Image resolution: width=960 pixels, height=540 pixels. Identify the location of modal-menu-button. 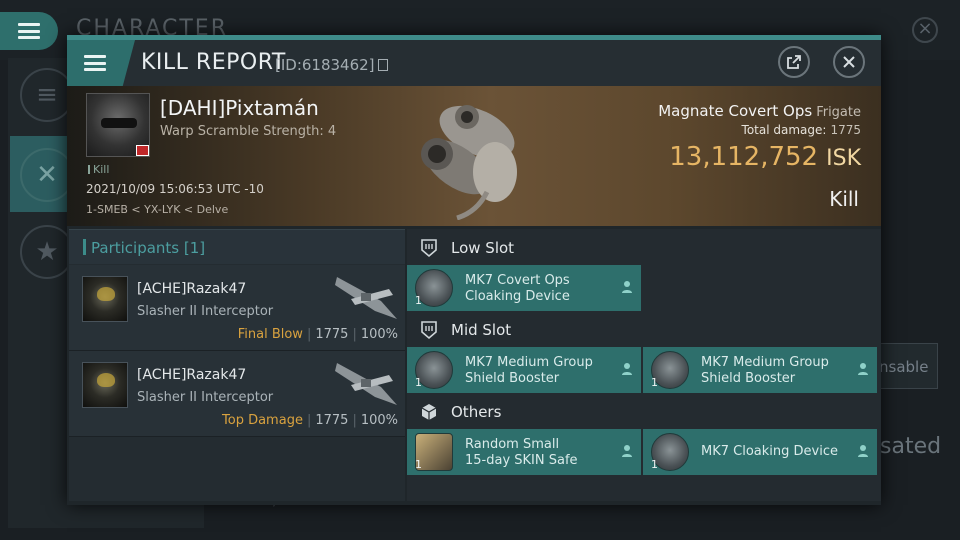
(101, 63).